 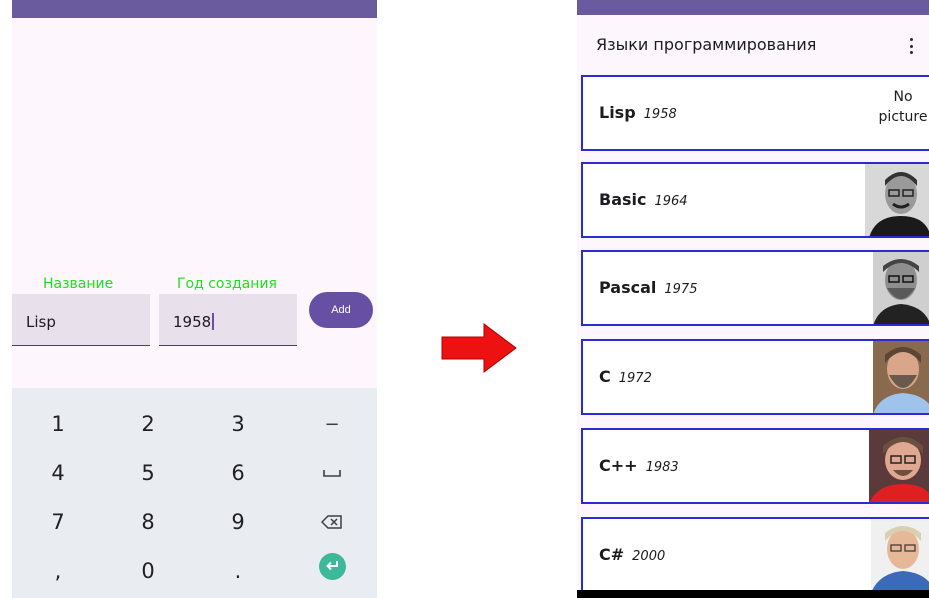 I want to click on key-minus: −, so click(x=332, y=424).